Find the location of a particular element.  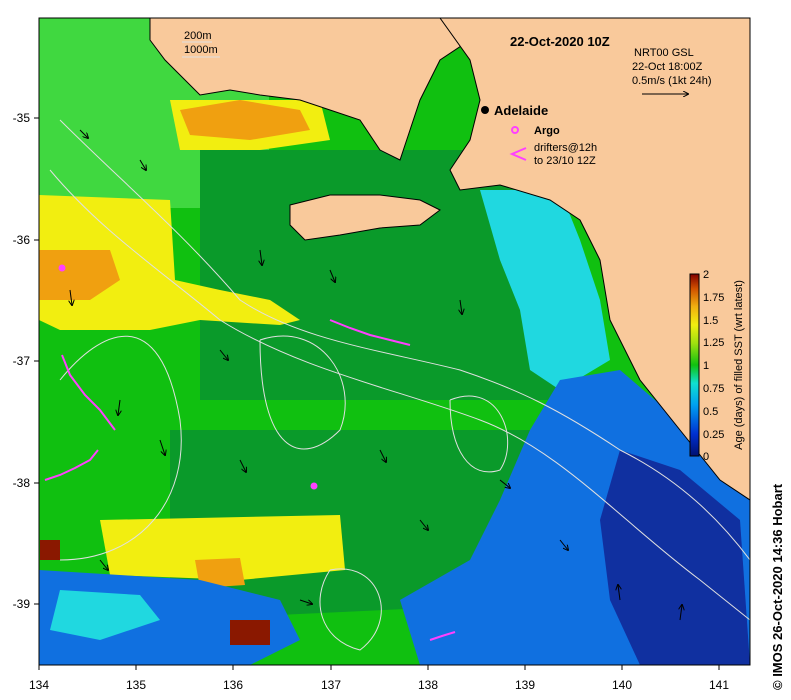

y-axis-labels: -35 -36 -37 -38 -39 is located at coordinates (22, 361).